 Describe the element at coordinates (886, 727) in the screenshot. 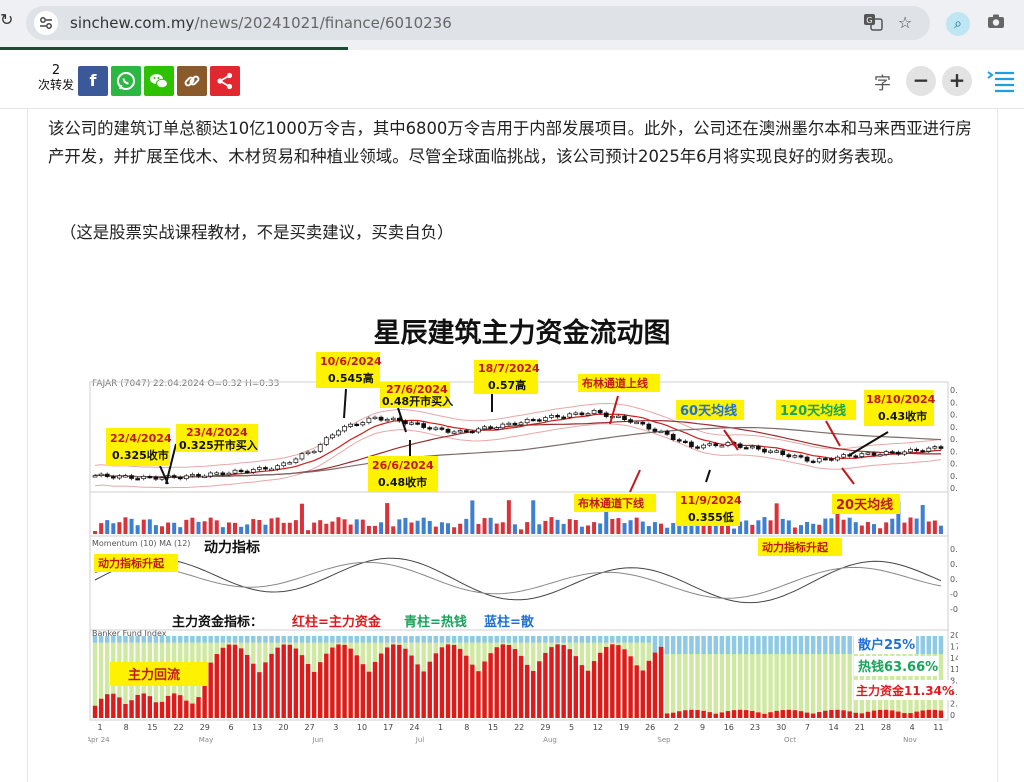

I see `x-tick-30: 28` at that location.